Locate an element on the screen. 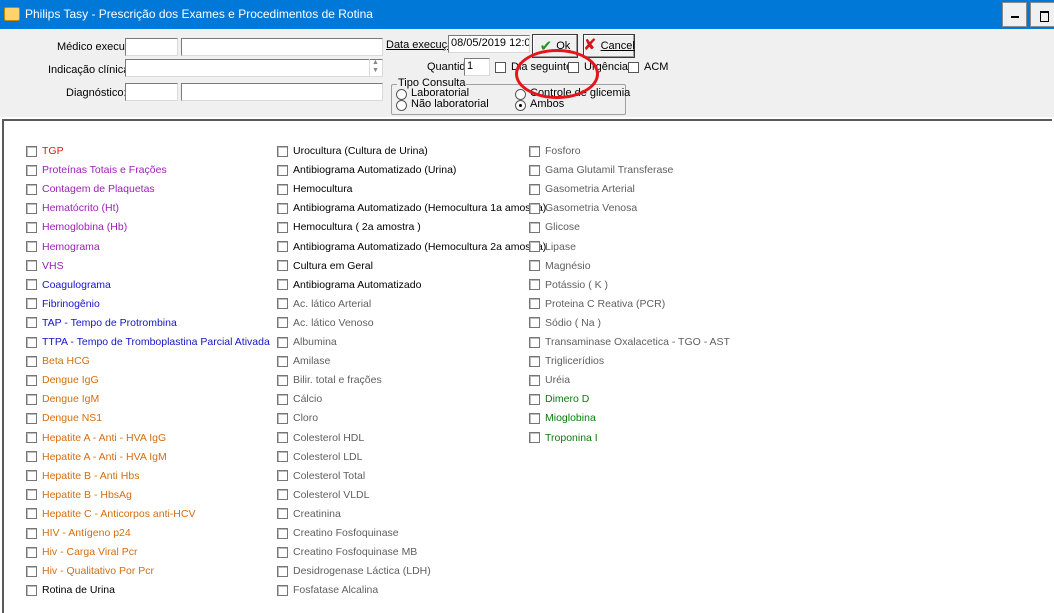 This screenshot has width=1054, height=613. radio-ambos is located at coordinates (520, 105).